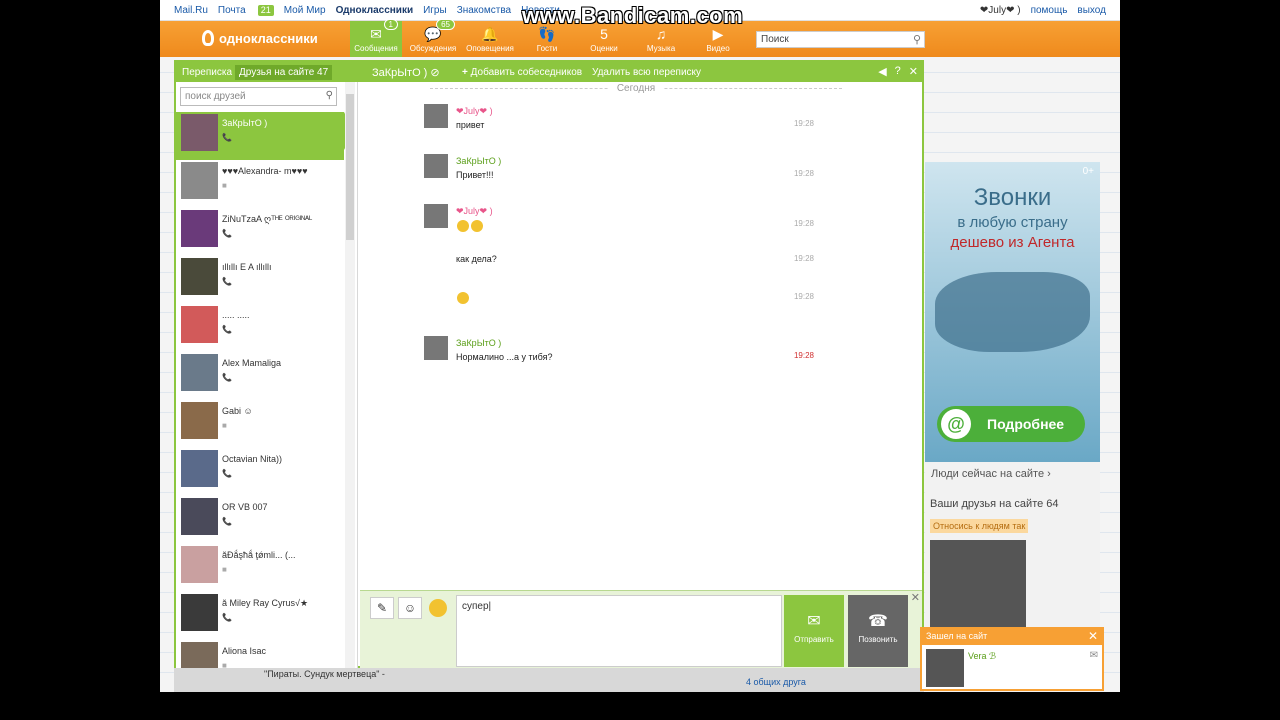  Describe the element at coordinates (207, 72) in the screenshot. I see `tab-conversations: Переписка` at that location.